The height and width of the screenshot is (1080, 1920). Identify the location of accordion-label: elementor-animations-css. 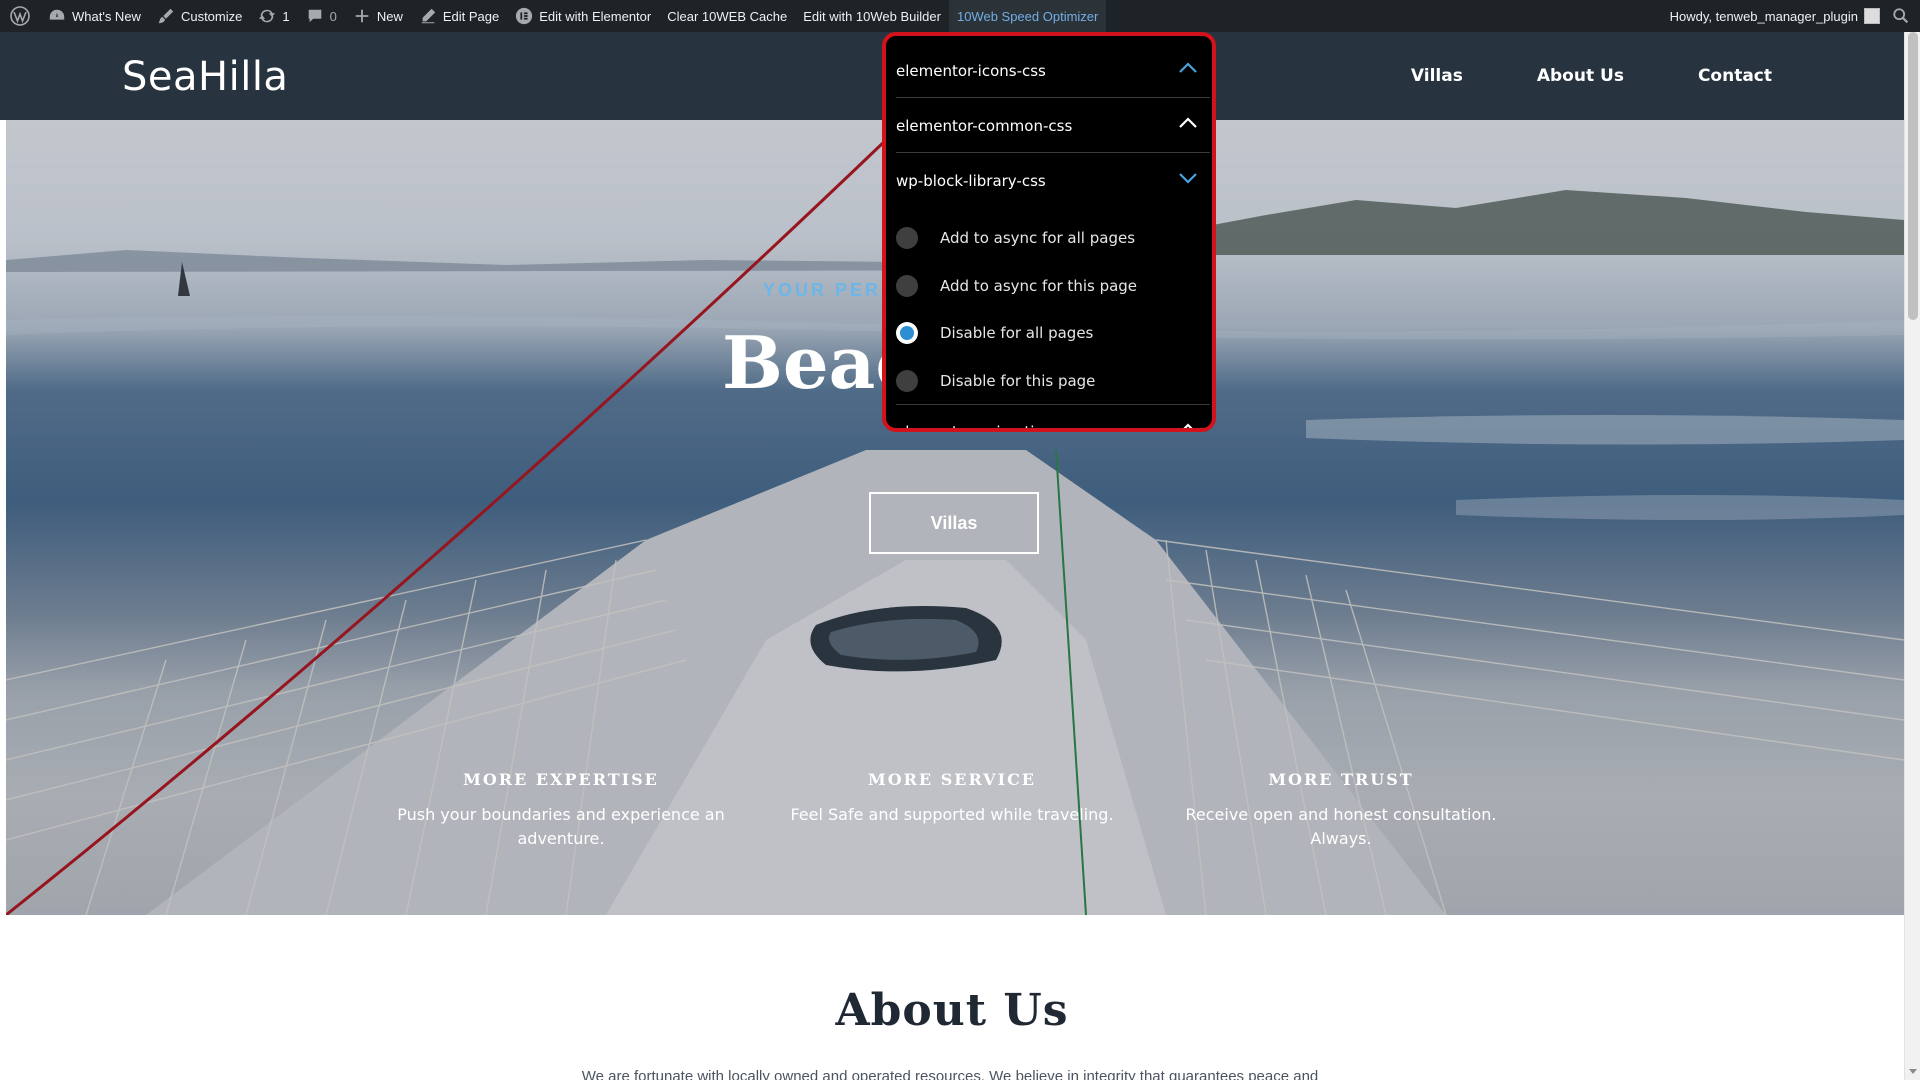
(993, 427).